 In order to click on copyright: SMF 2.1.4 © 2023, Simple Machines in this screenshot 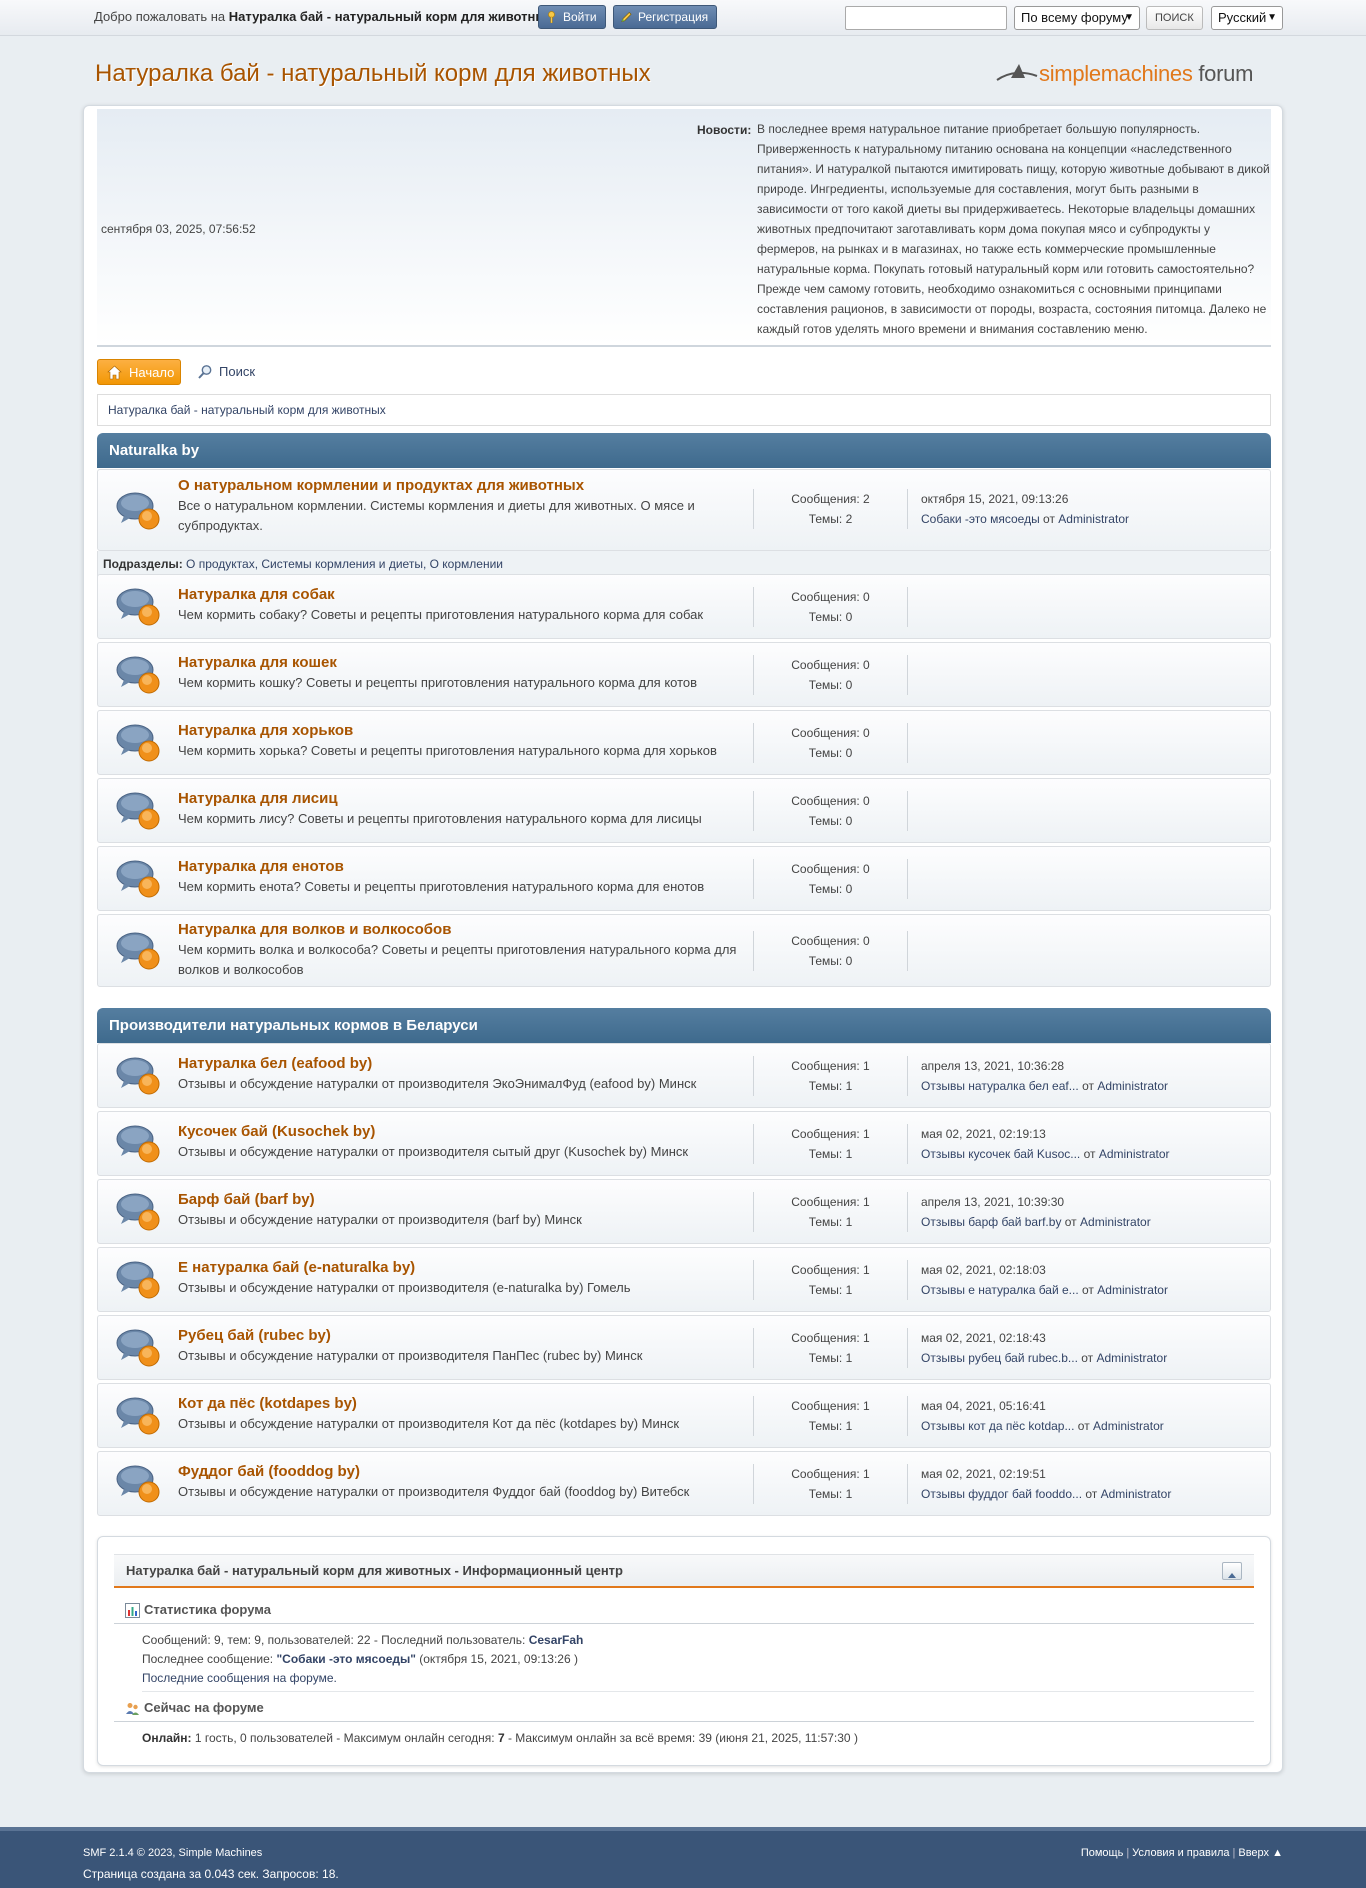, I will do `click(173, 1853)`.